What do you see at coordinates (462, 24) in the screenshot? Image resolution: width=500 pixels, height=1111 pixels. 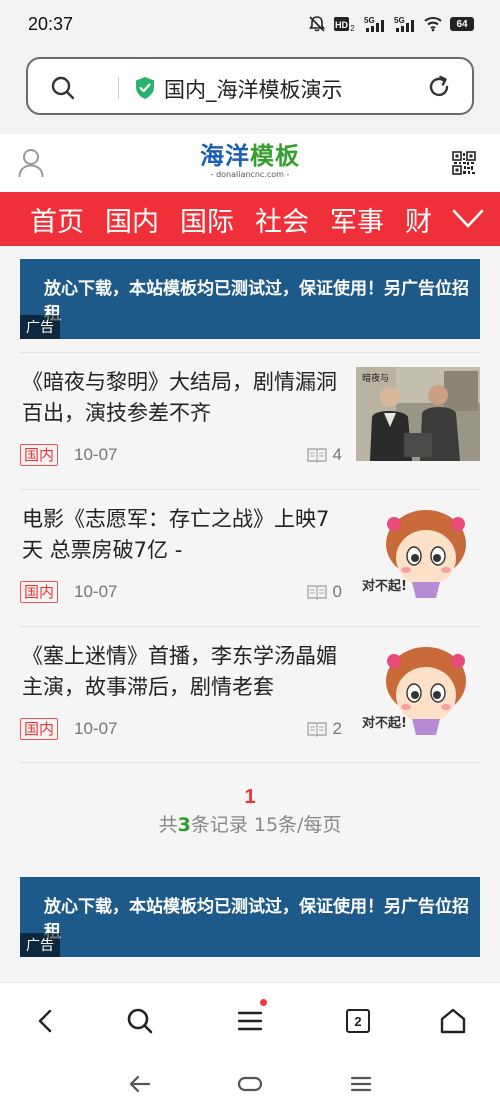 I see `battery-icon: 64` at bounding box center [462, 24].